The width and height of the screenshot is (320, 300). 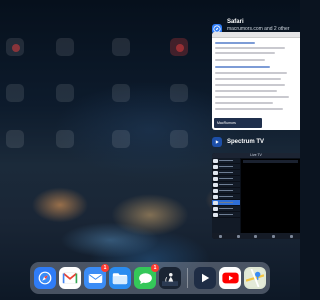 I want to click on maps-icon, so click(x=255, y=278).